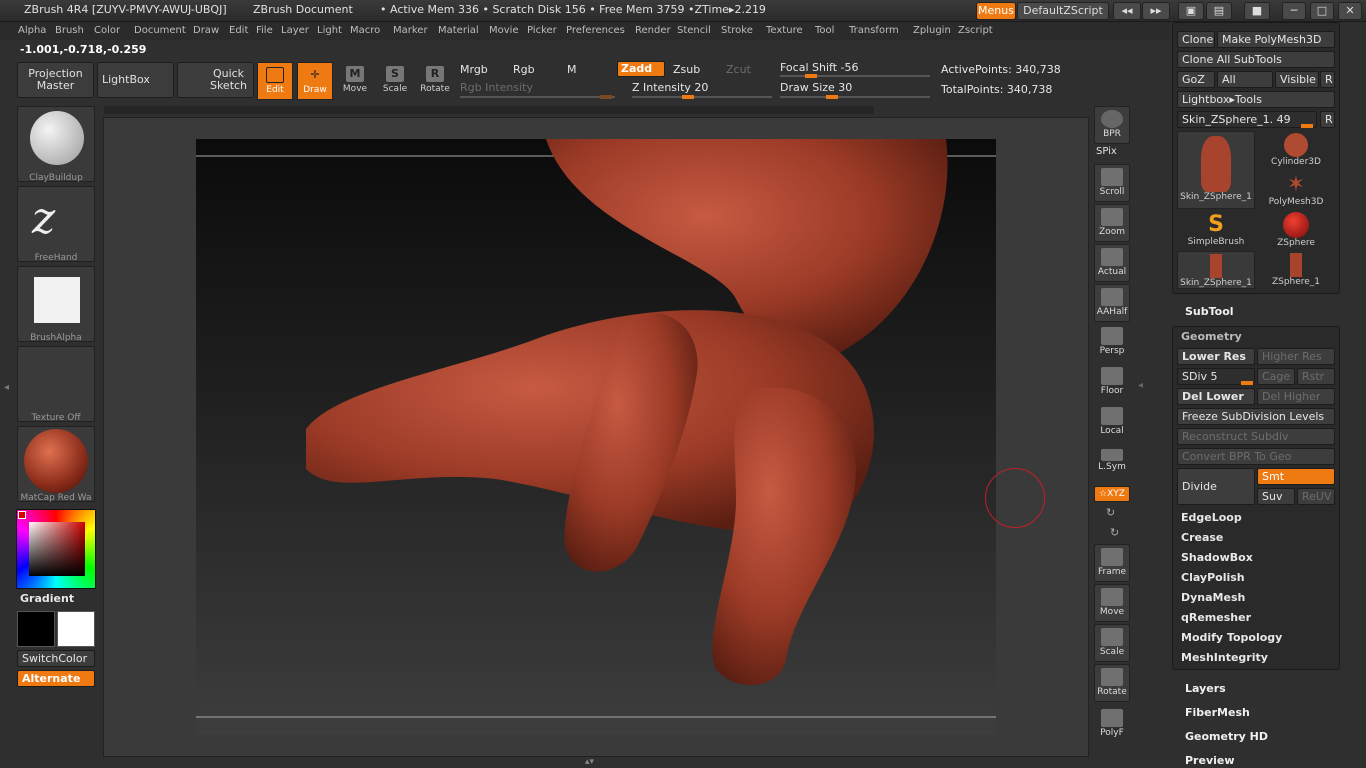 The width and height of the screenshot is (1366, 768). What do you see at coordinates (1063, 11) in the screenshot?
I see `default-zscript-button: DefaultZScript` at bounding box center [1063, 11].